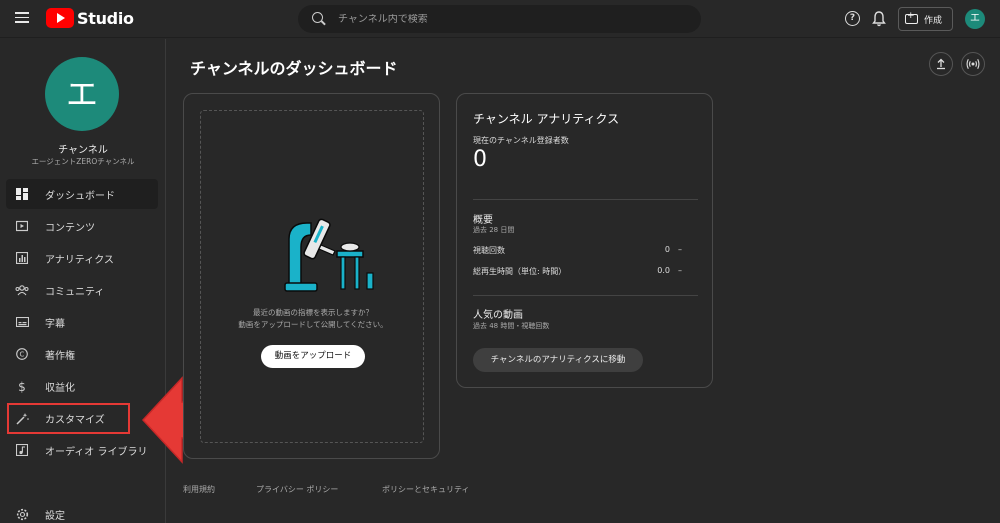  Describe the element at coordinates (489, 250) in the screenshot. I see `metric-label: 視聴回数` at that location.